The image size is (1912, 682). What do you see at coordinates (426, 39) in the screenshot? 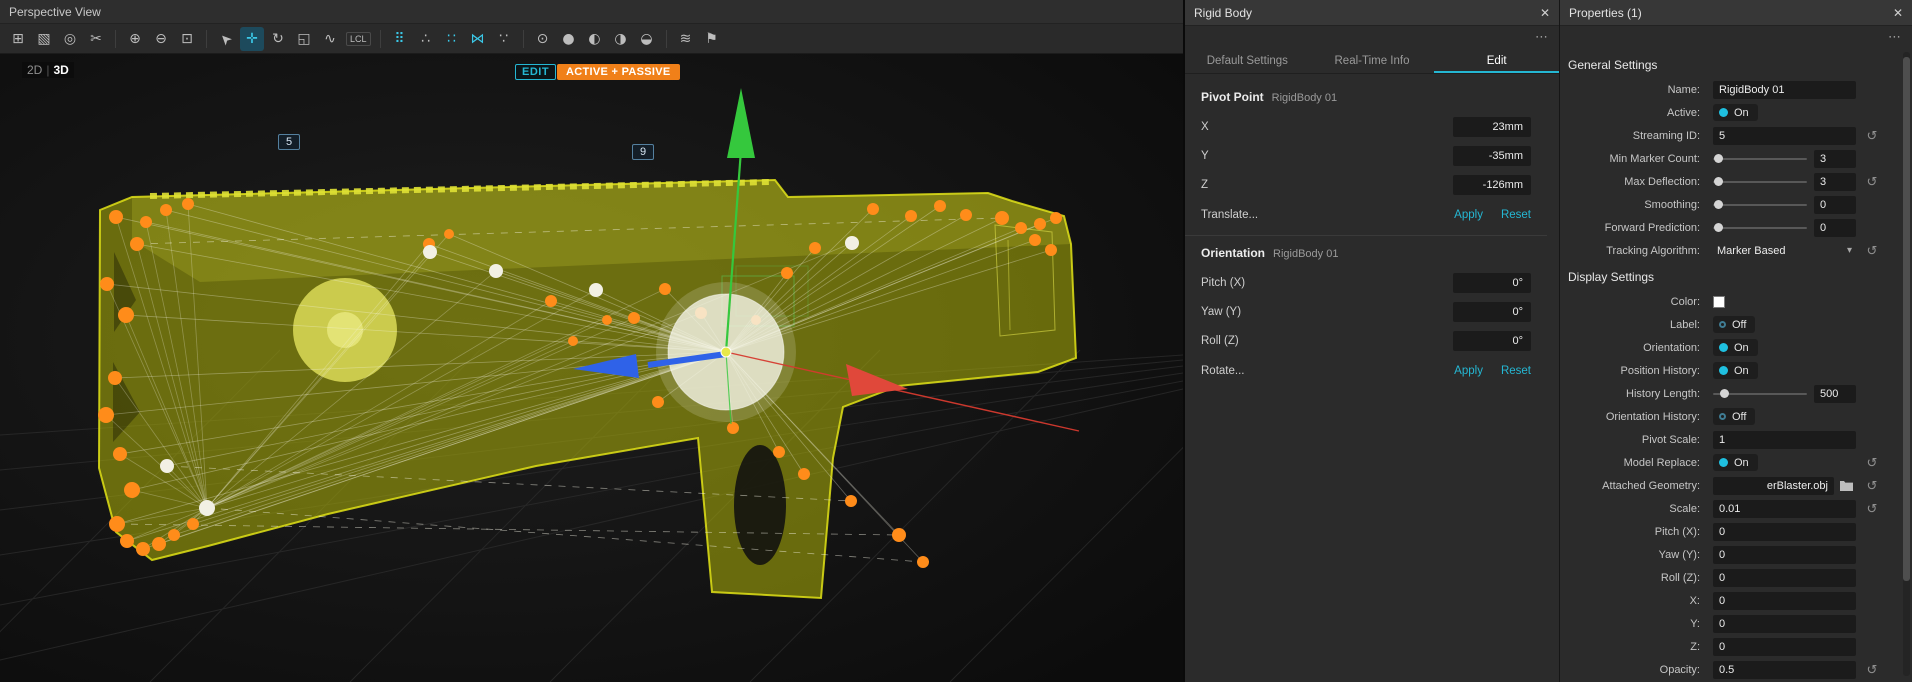
I see `lasso-select-icon: ∴` at bounding box center [426, 39].